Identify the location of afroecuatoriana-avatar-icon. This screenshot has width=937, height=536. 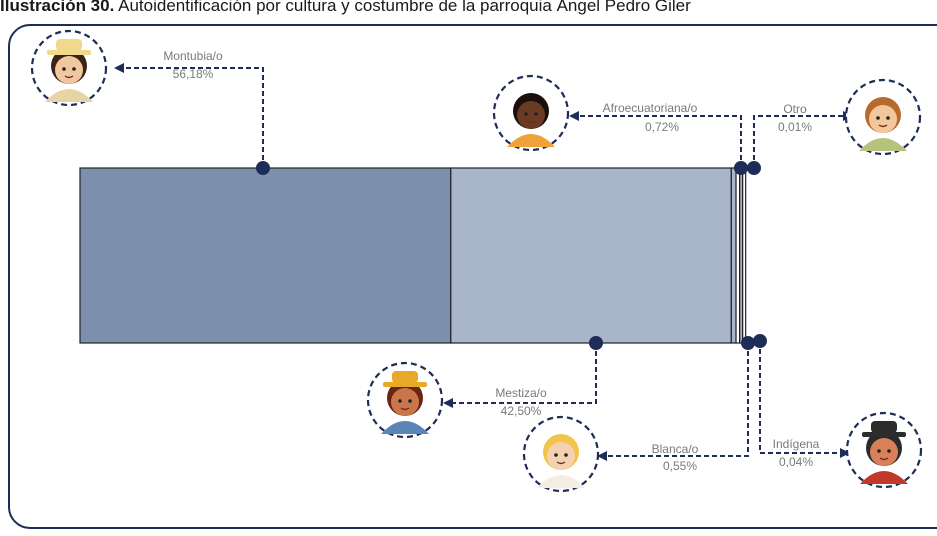
(531, 113).